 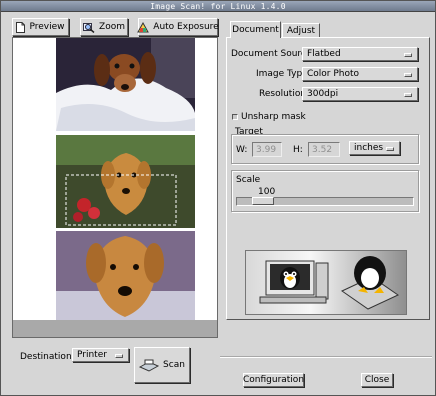 I want to click on scale-slider-thumb, so click(x=263, y=201).